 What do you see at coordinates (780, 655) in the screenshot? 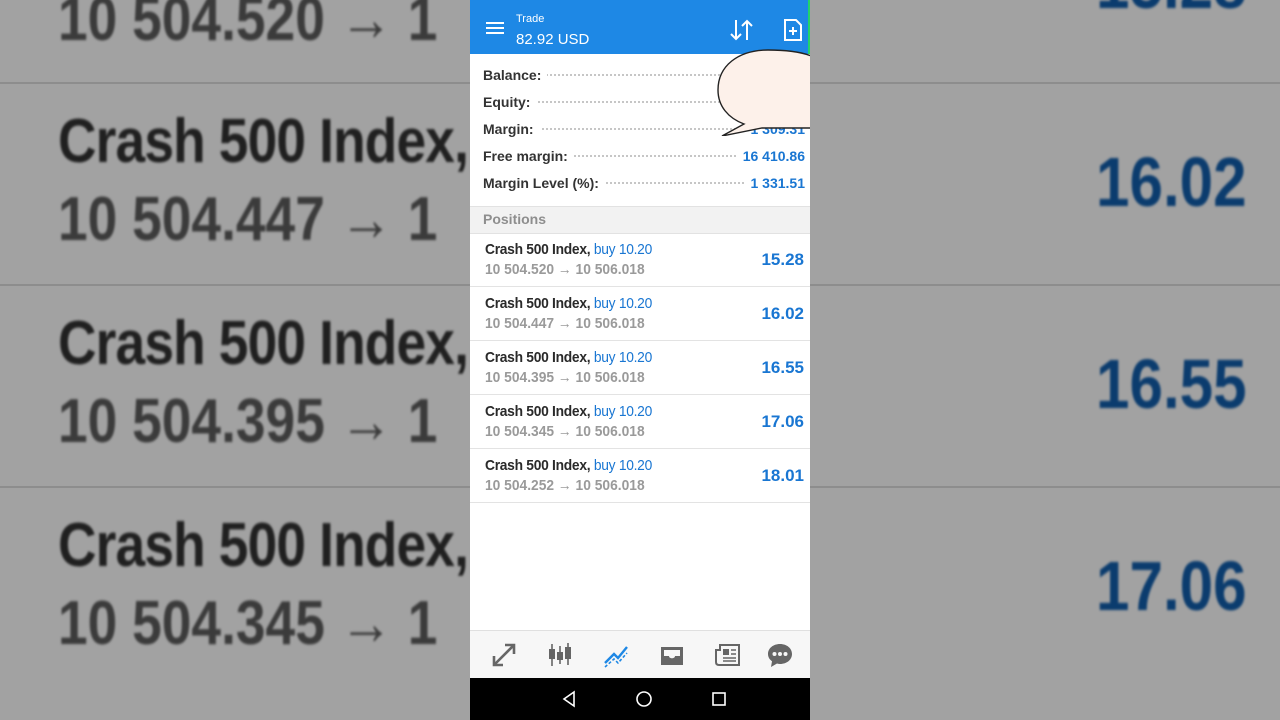
I see `chat-bubble-icon` at bounding box center [780, 655].